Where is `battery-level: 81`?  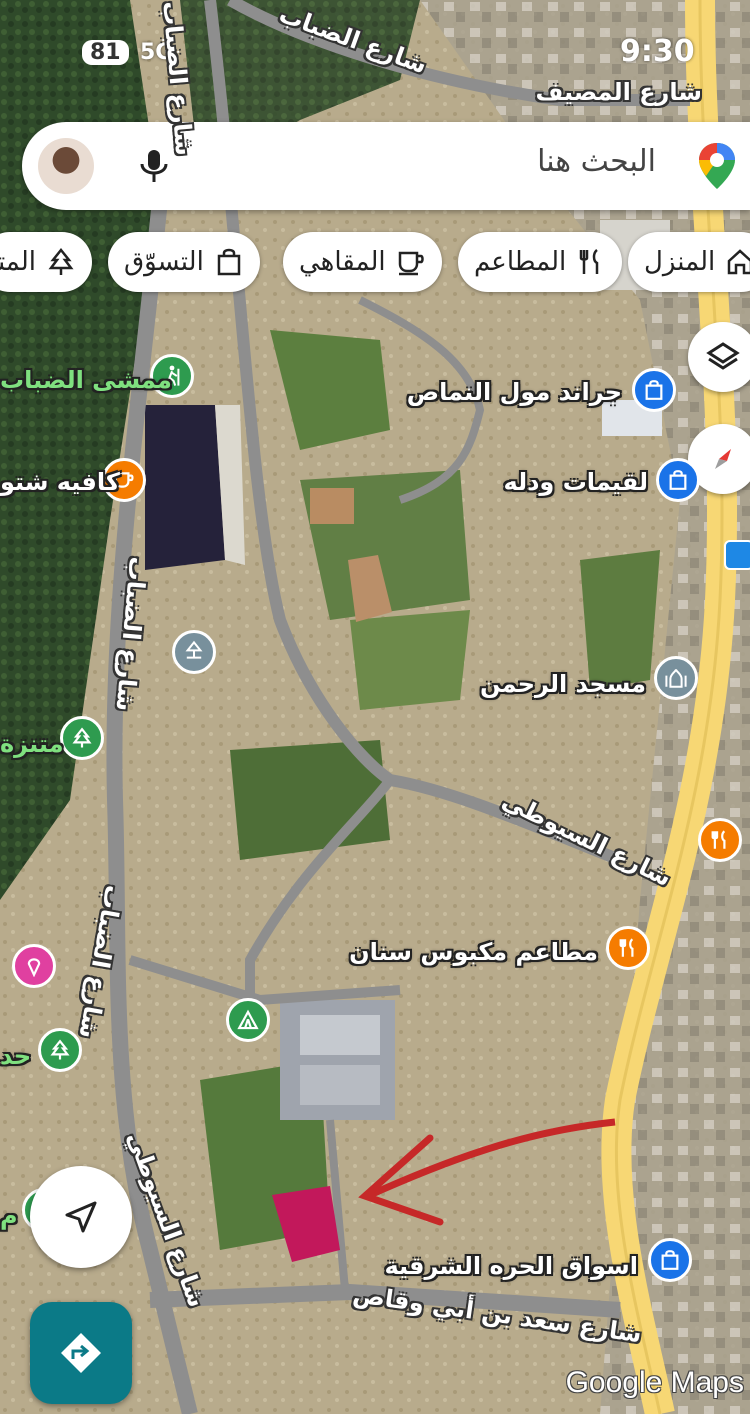 battery-level: 81 is located at coordinates (105, 52).